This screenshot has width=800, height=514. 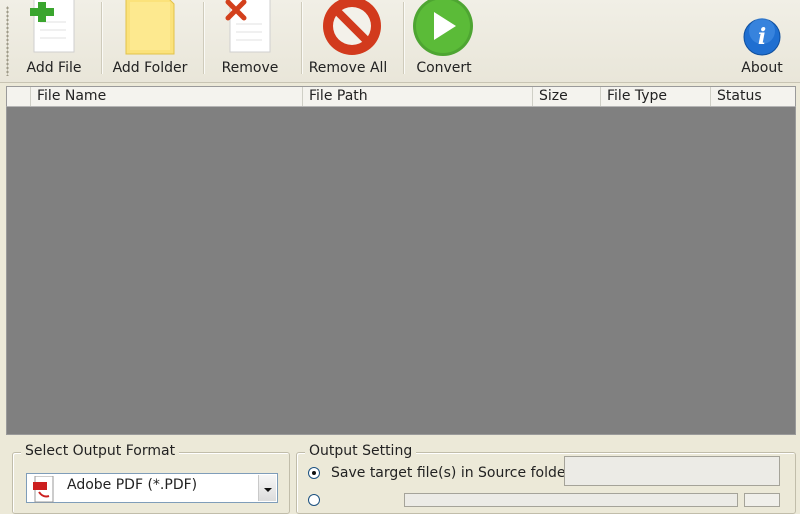 What do you see at coordinates (753, 96) in the screenshot?
I see `column-header-status: Status` at bounding box center [753, 96].